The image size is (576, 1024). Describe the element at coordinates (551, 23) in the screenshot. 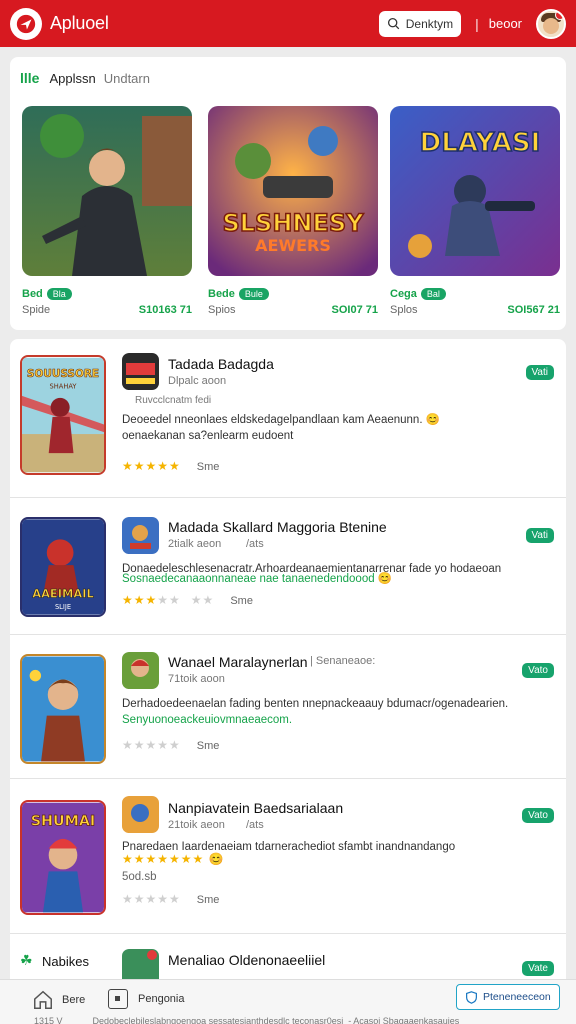

I see `avatar` at that location.